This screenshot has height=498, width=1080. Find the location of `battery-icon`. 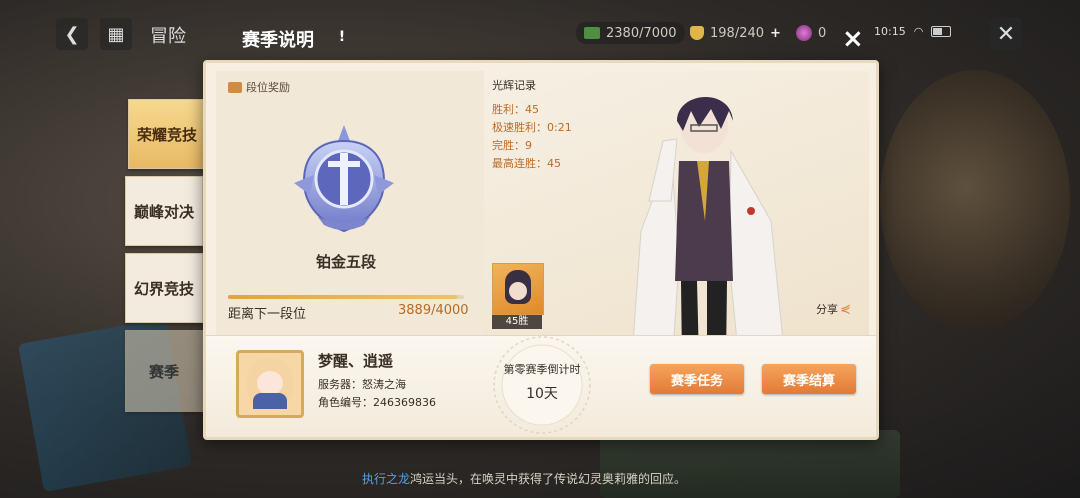

battery-icon is located at coordinates (941, 31).